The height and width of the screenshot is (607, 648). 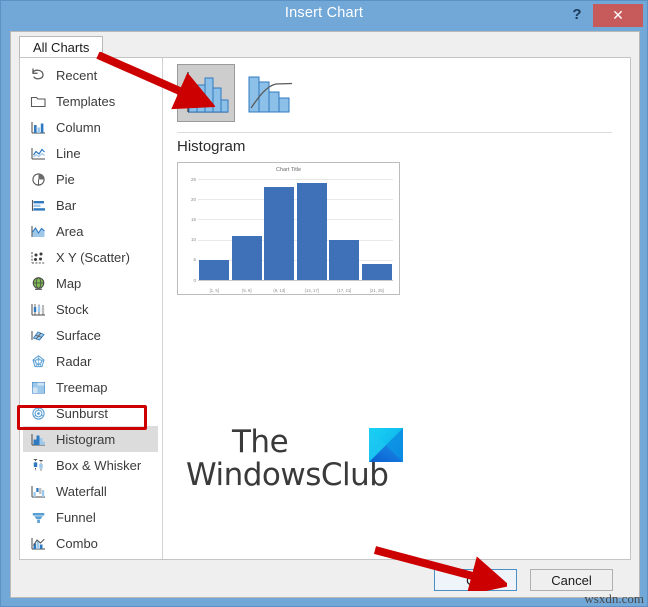 I want to click on column-chart-icon, so click(x=38, y=127).